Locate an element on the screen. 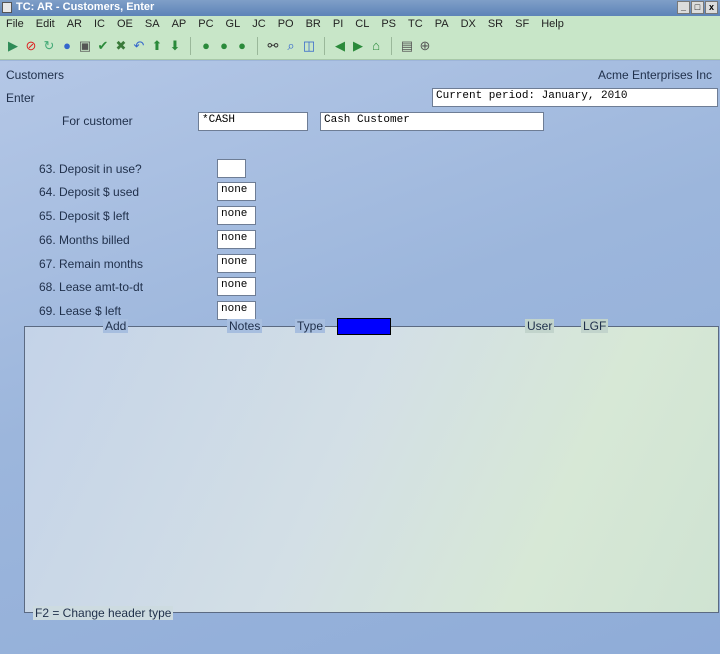  refresh-icon: ↻ is located at coordinates (49, 46).